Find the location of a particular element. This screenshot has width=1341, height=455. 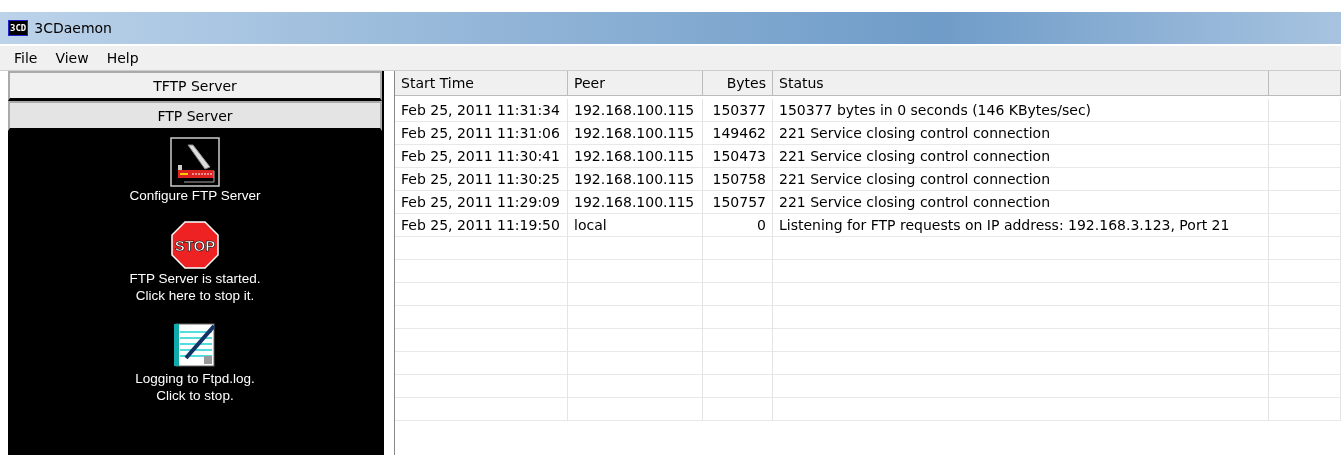

action-label: Logging to Ftpd.log. is located at coordinates (195, 378).